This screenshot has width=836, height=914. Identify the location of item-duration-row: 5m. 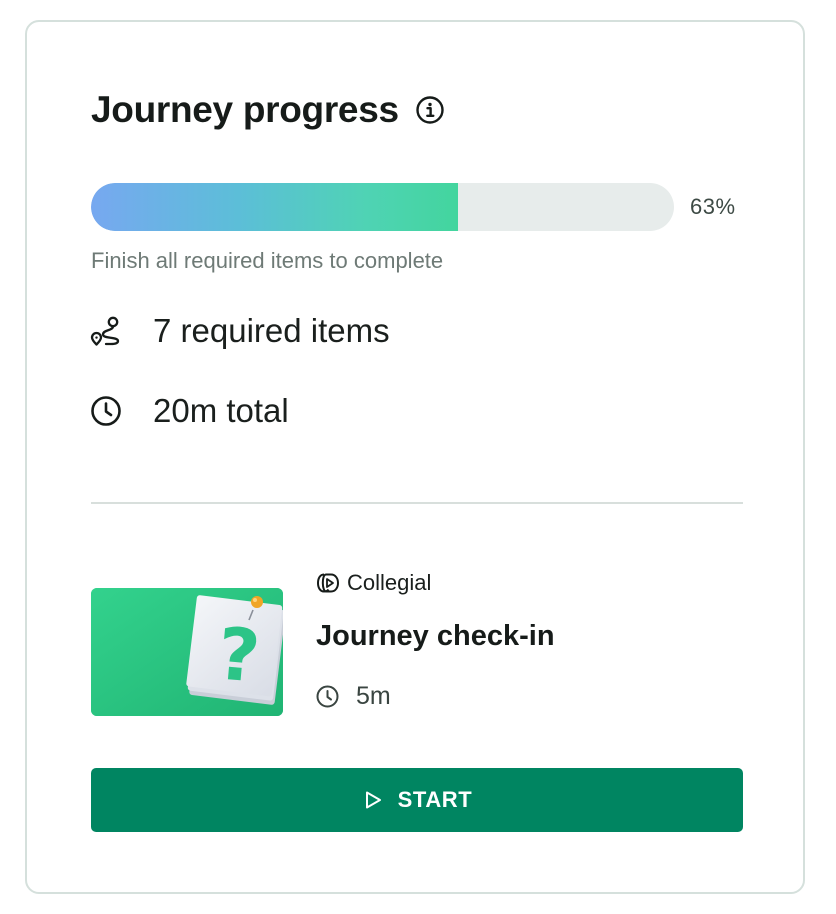
(353, 696).